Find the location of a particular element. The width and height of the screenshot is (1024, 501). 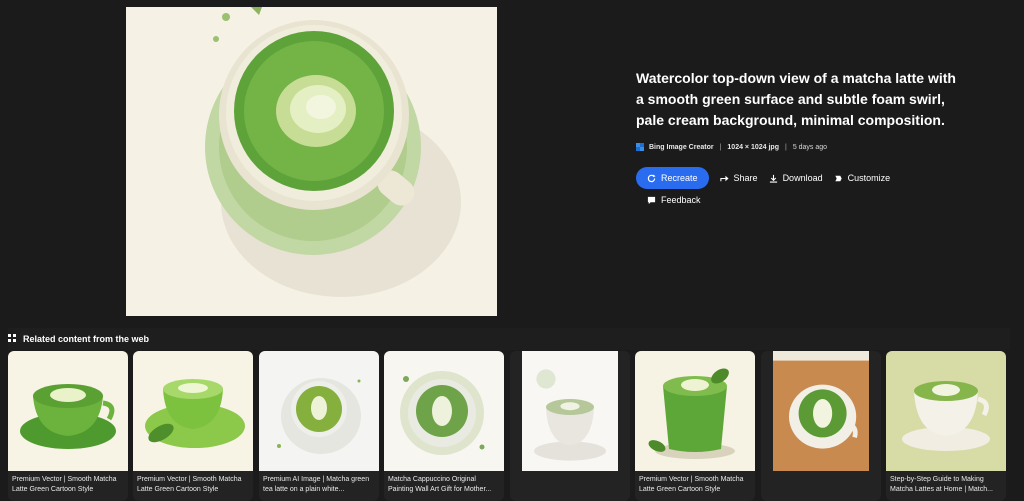

age-label: 5 days ago is located at coordinates (810, 147).